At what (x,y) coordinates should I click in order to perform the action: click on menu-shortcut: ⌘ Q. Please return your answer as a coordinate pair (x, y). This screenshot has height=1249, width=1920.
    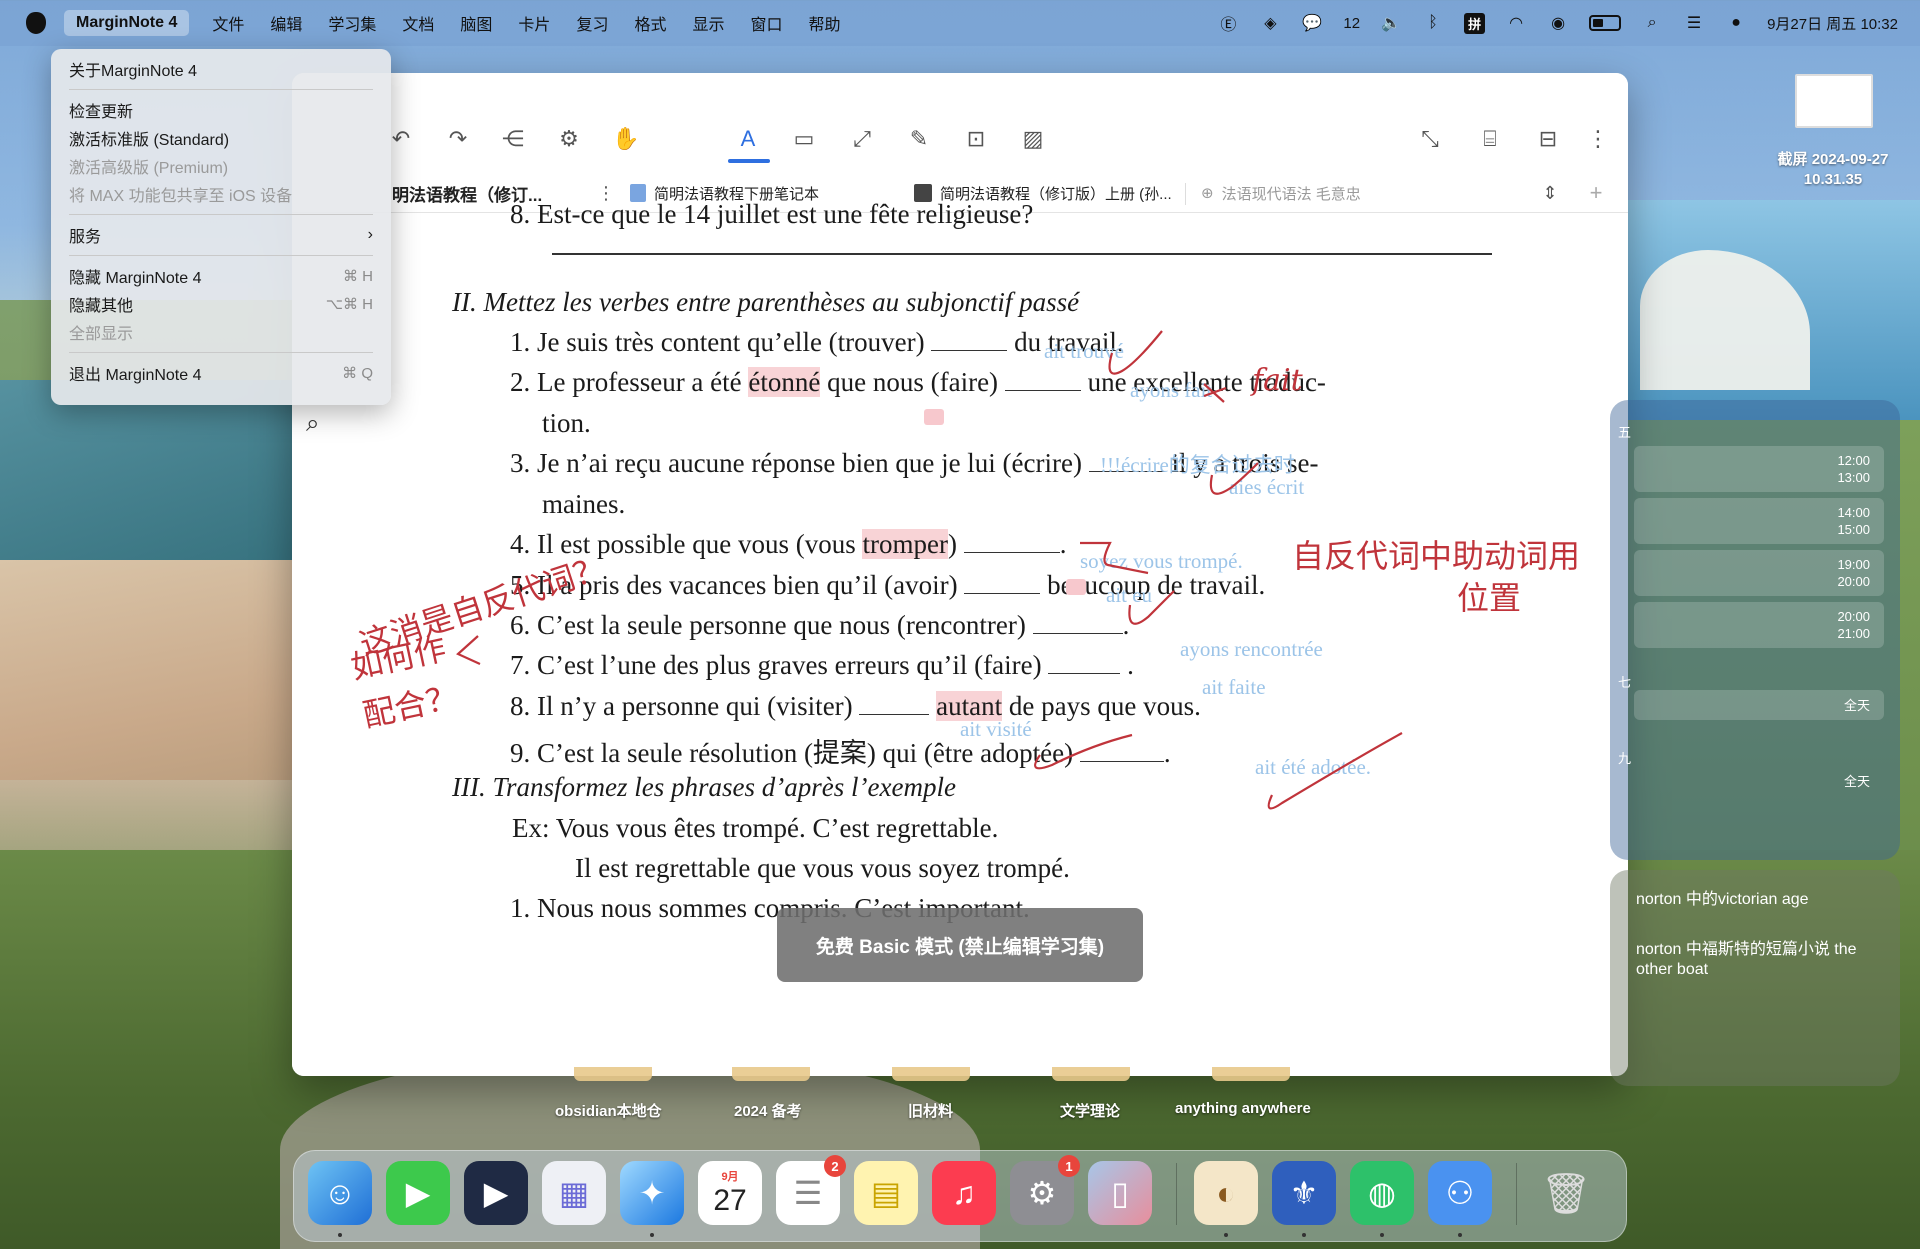
    Looking at the image, I should click on (357, 373).